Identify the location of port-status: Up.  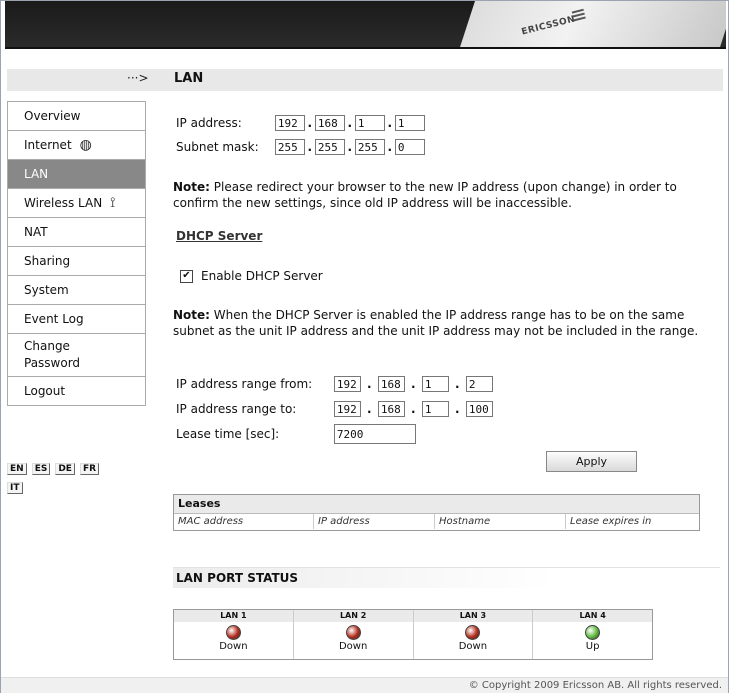
(592, 646).